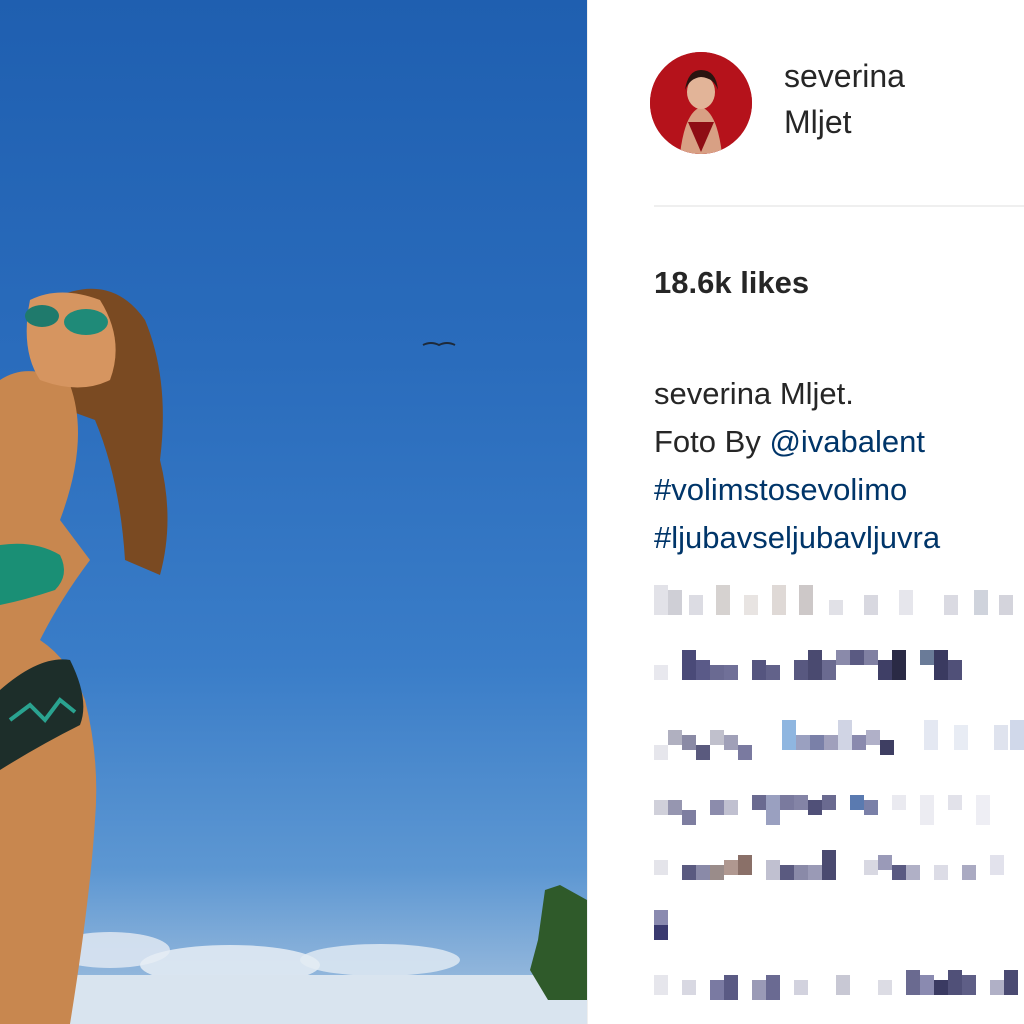  Describe the element at coordinates (818, 122) in the screenshot. I see `location-link: Mljet` at that location.